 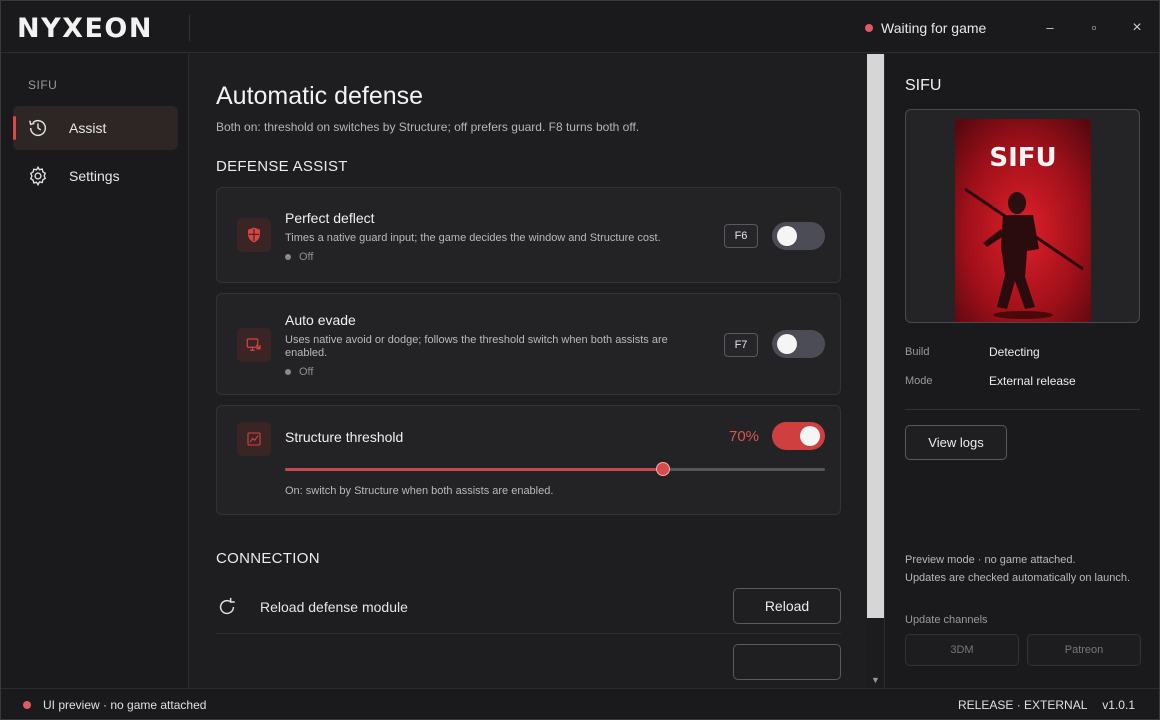 I want to click on preview-note: Preview mode · no game attached., so click(x=990, y=560).